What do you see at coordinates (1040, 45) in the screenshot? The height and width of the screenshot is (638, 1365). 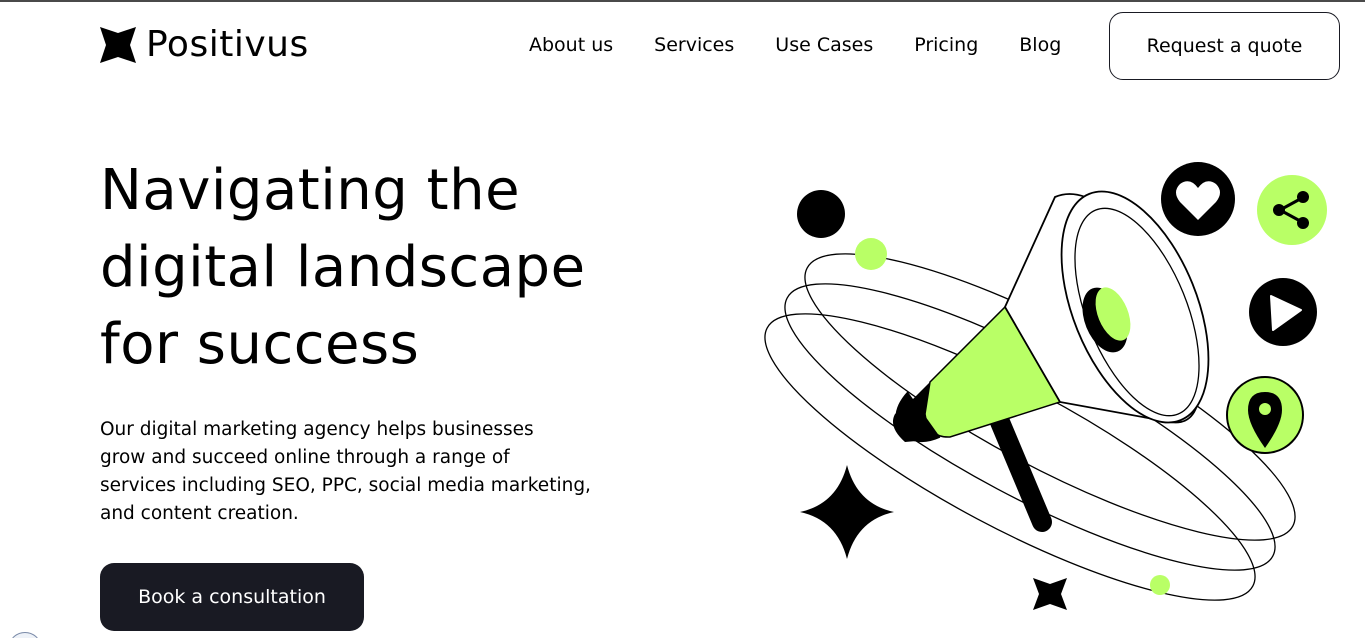 I see `nav-blog: Blog` at bounding box center [1040, 45].